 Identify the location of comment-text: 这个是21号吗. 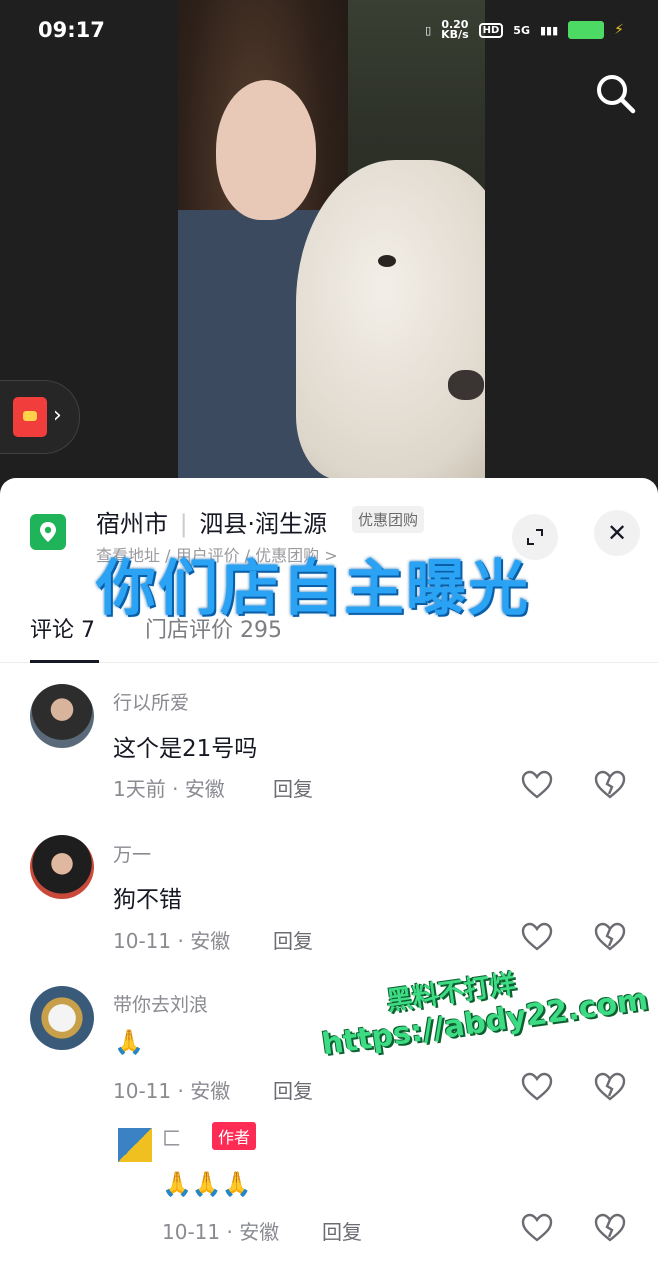
(185, 749).